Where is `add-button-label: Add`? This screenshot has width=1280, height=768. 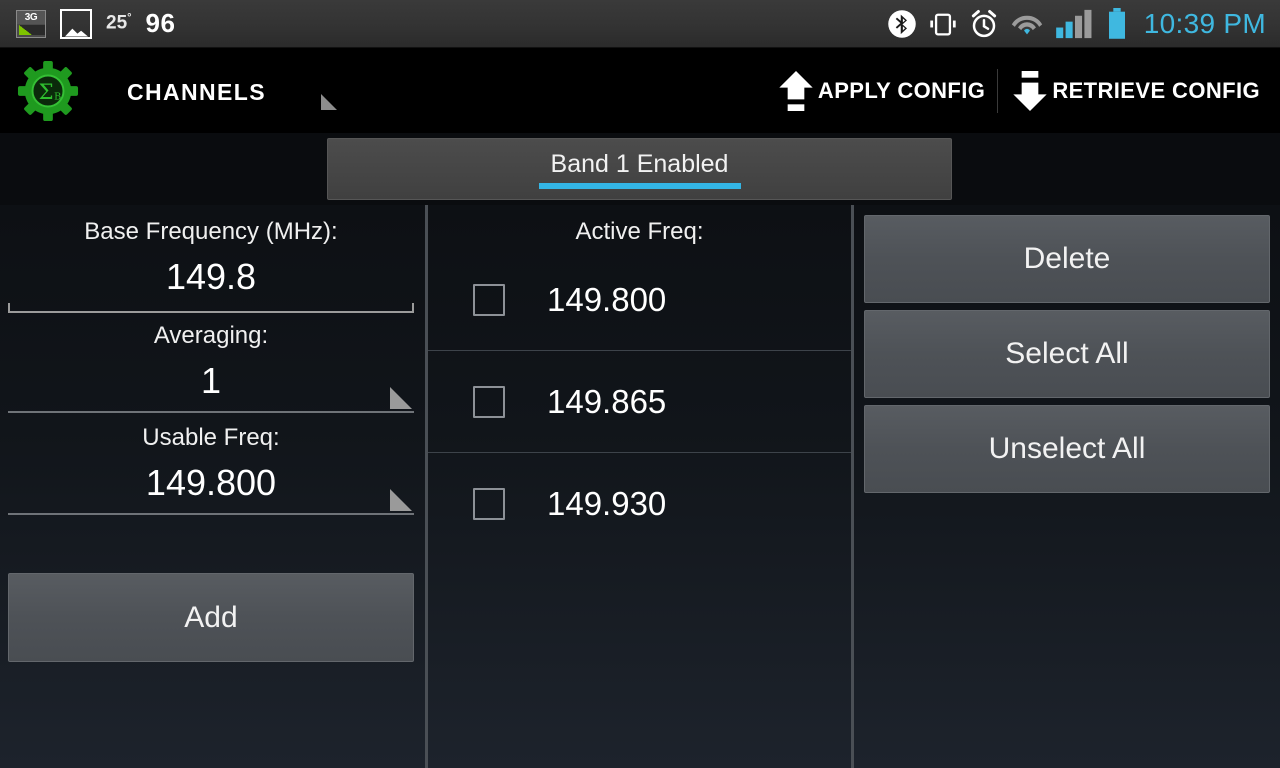
add-button-label: Add is located at coordinates (211, 617).